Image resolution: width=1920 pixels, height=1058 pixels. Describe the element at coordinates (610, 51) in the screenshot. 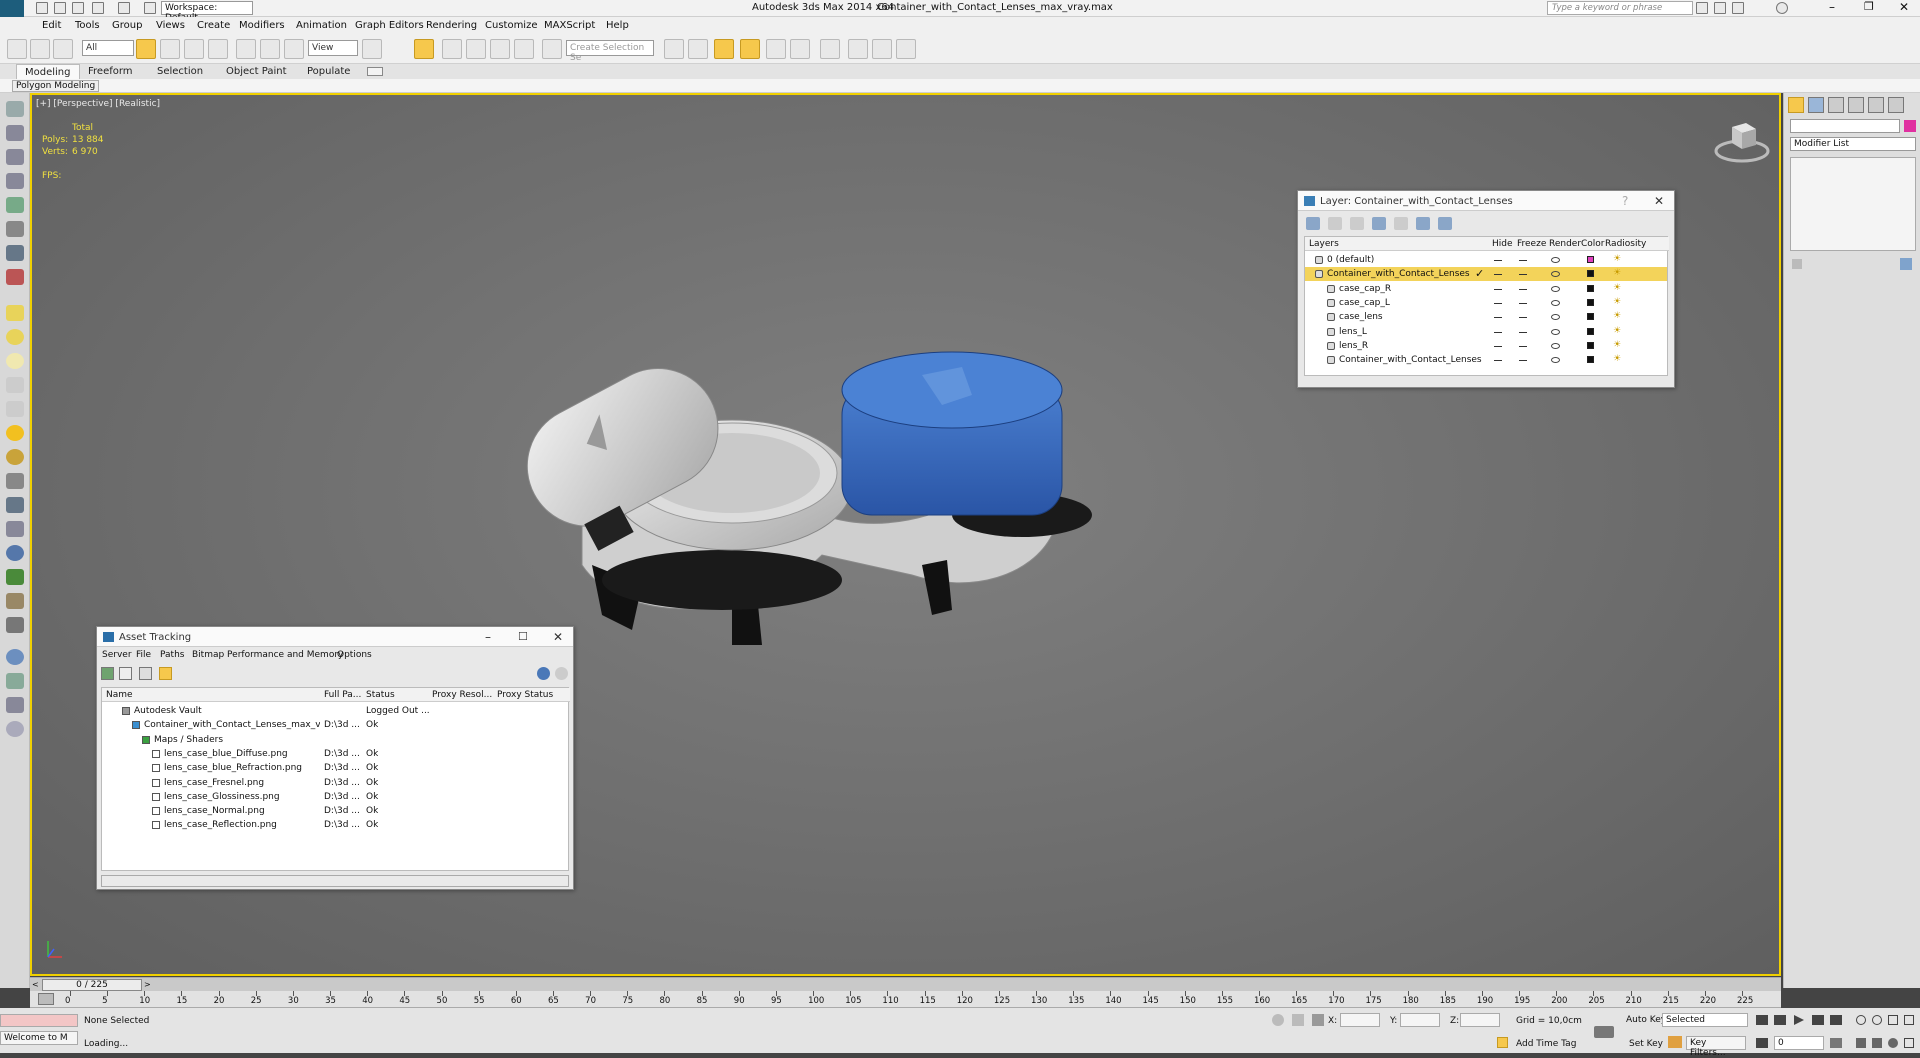

I see `named-selection-dropdown: Create Selection Se` at that location.